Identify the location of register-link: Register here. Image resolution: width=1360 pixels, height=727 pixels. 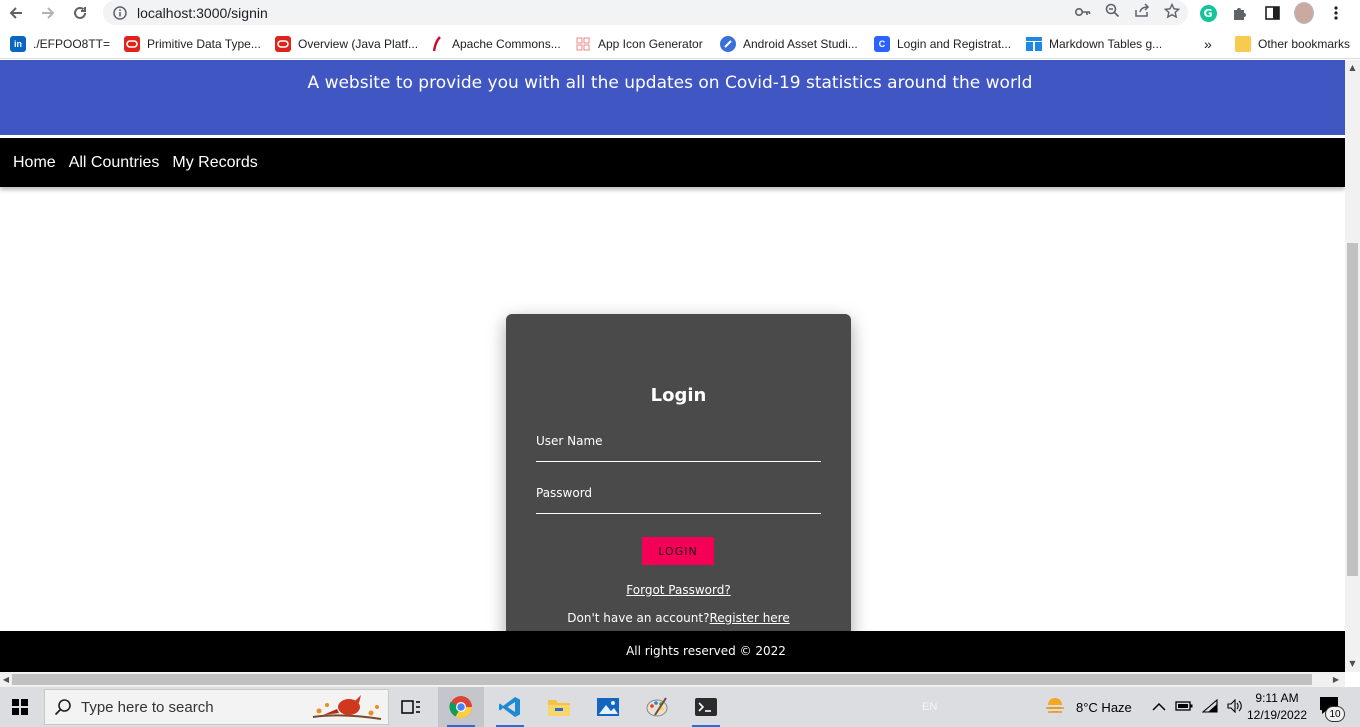
(749, 618).